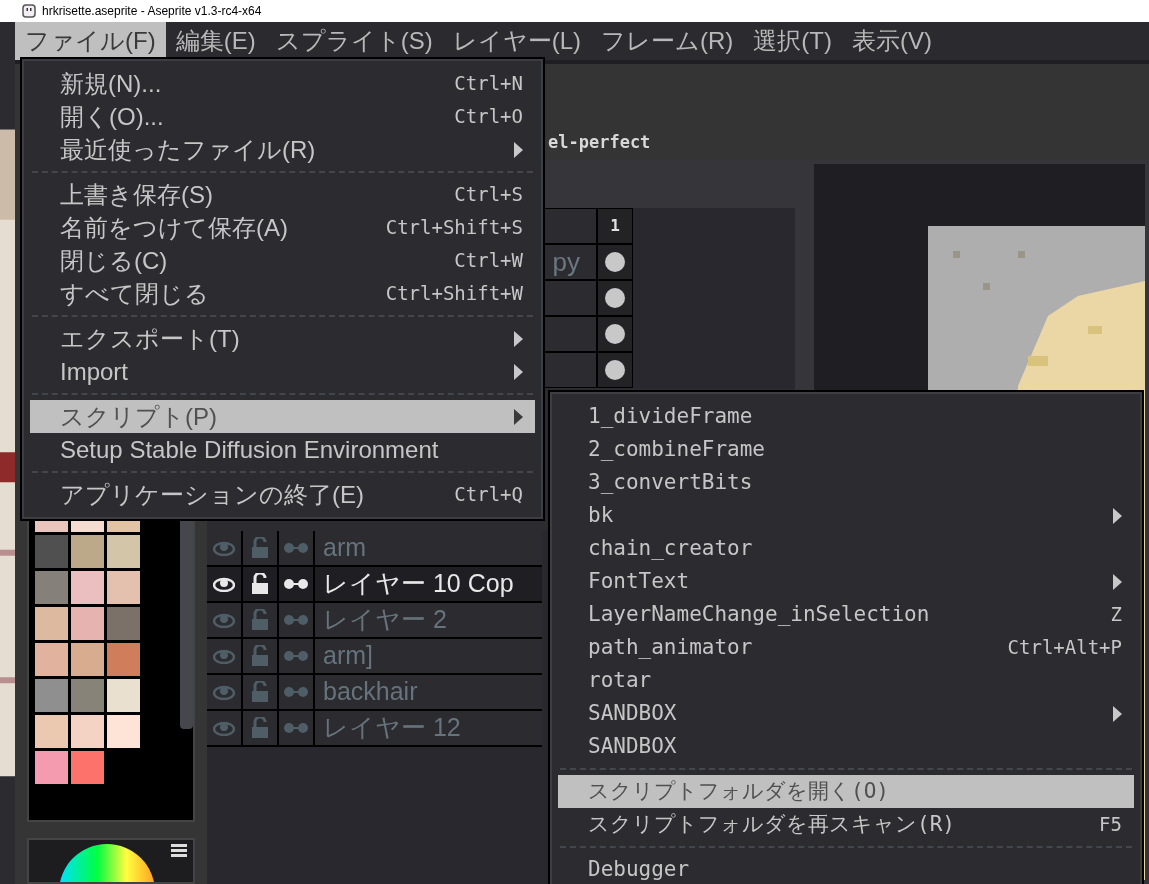 The height and width of the screenshot is (884, 1149). What do you see at coordinates (418, 584) in the screenshot?
I see `layer-name: レイヤー 10 Cop` at bounding box center [418, 584].